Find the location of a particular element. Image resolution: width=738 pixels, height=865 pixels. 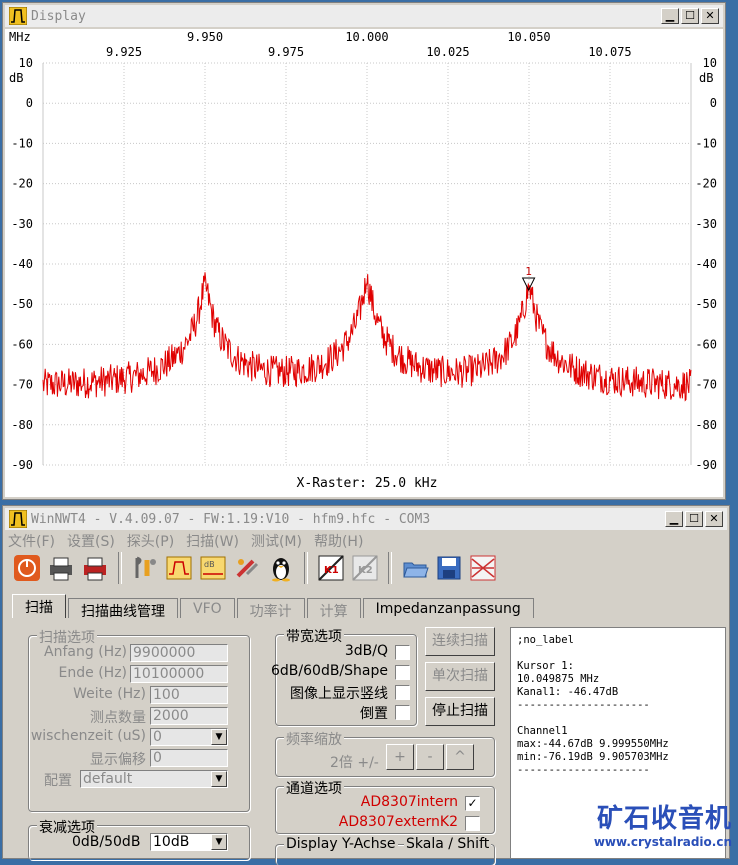

menu-scan: 扫描(W) is located at coordinates (212, 541).